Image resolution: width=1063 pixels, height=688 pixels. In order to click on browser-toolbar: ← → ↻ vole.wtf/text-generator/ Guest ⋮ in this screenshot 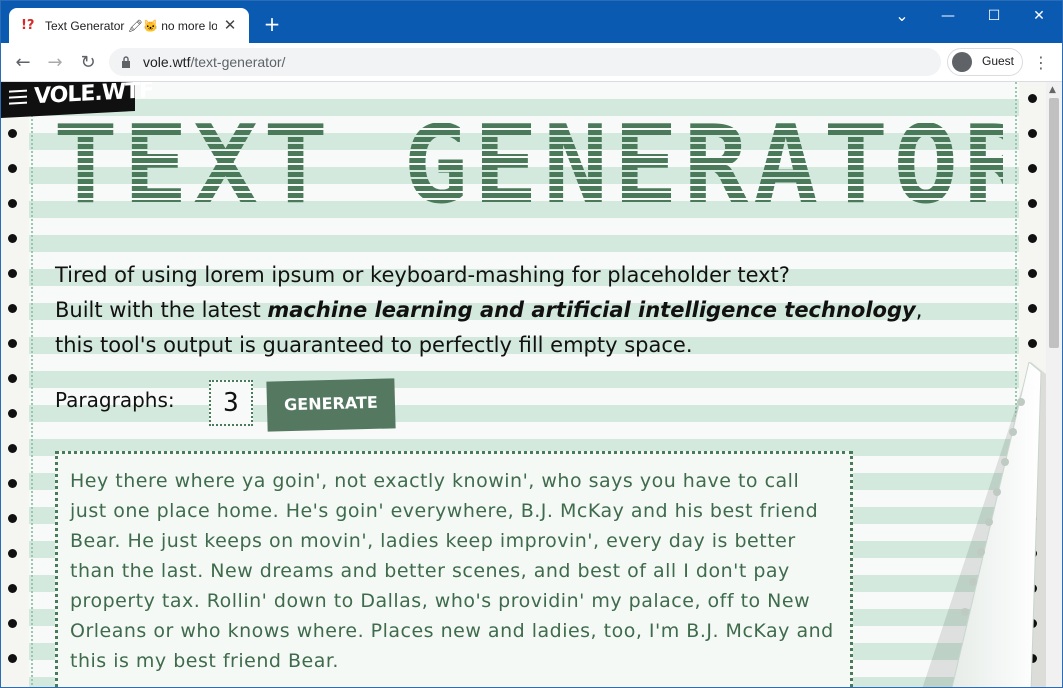, I will do `click(531, 62)`.